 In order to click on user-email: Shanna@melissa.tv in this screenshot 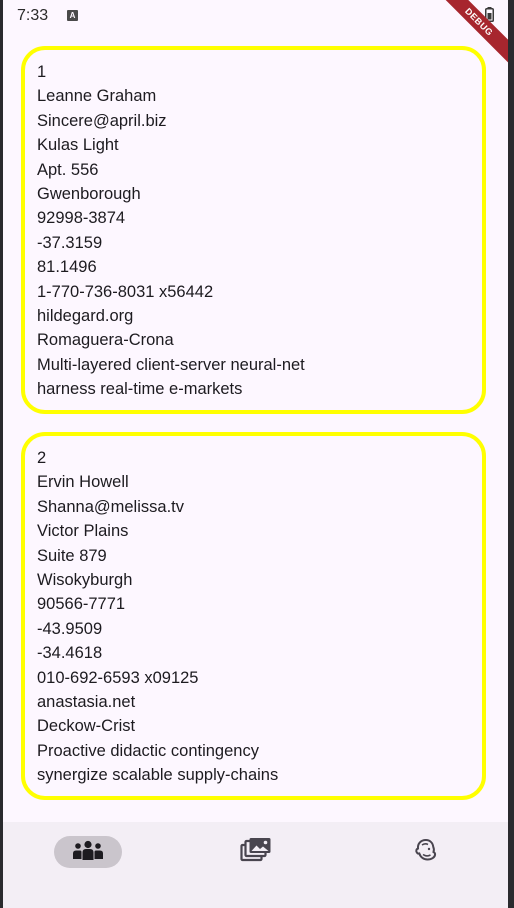, I will do `click(110, 506)`.